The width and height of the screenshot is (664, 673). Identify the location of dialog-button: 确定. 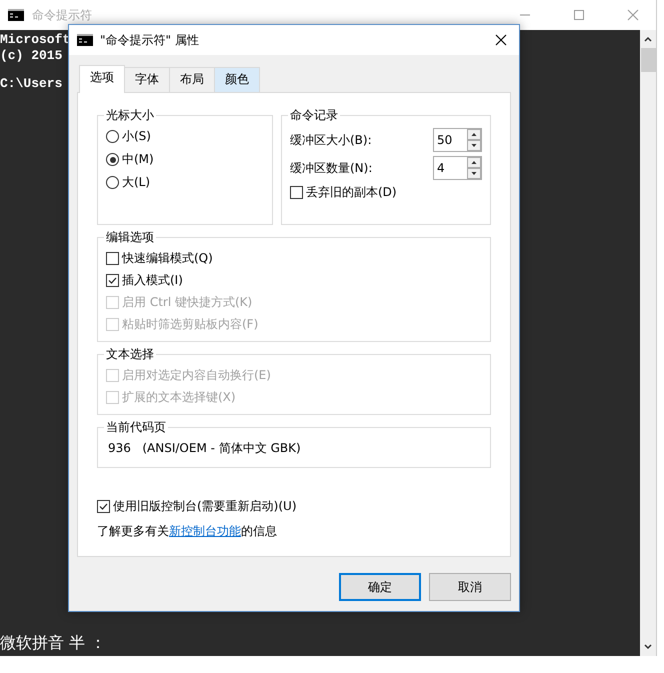
(380, 587).